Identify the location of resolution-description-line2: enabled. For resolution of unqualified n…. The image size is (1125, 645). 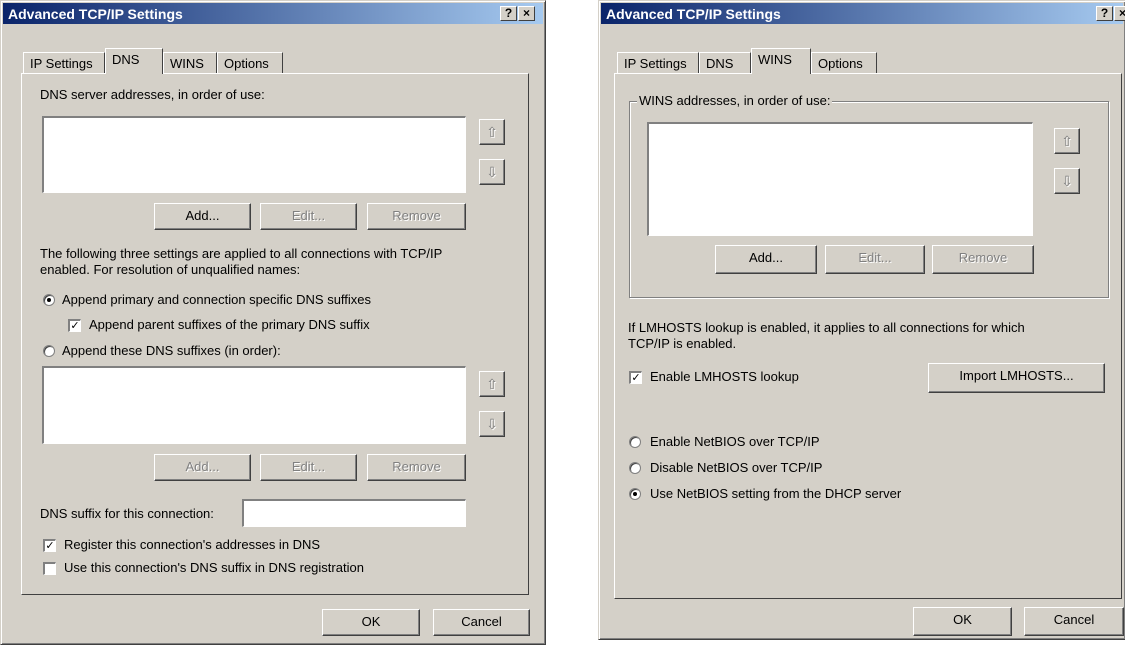
(170, 269).